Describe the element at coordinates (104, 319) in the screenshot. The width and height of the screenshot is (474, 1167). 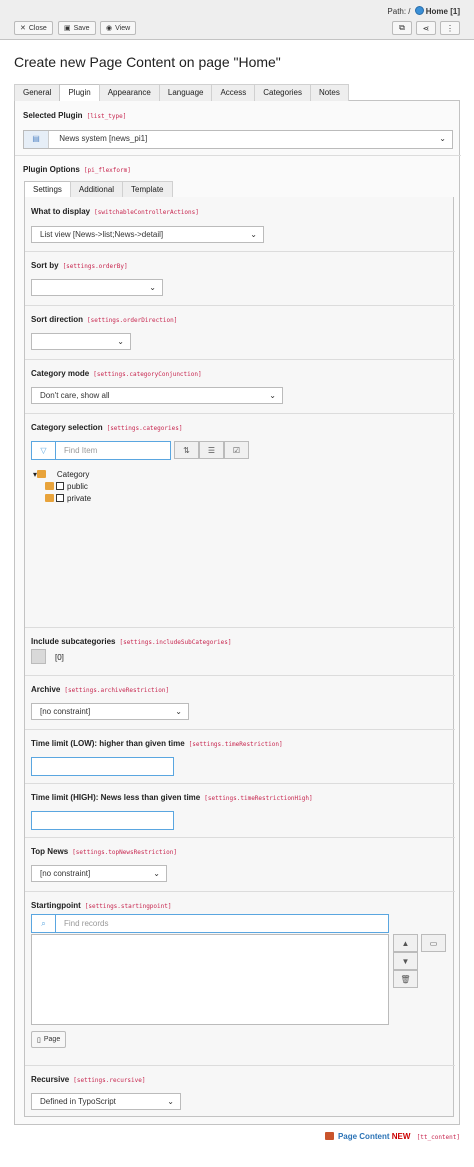
I see `sort-direction-label: Sort direction [settings.orderDirection]` at that location.